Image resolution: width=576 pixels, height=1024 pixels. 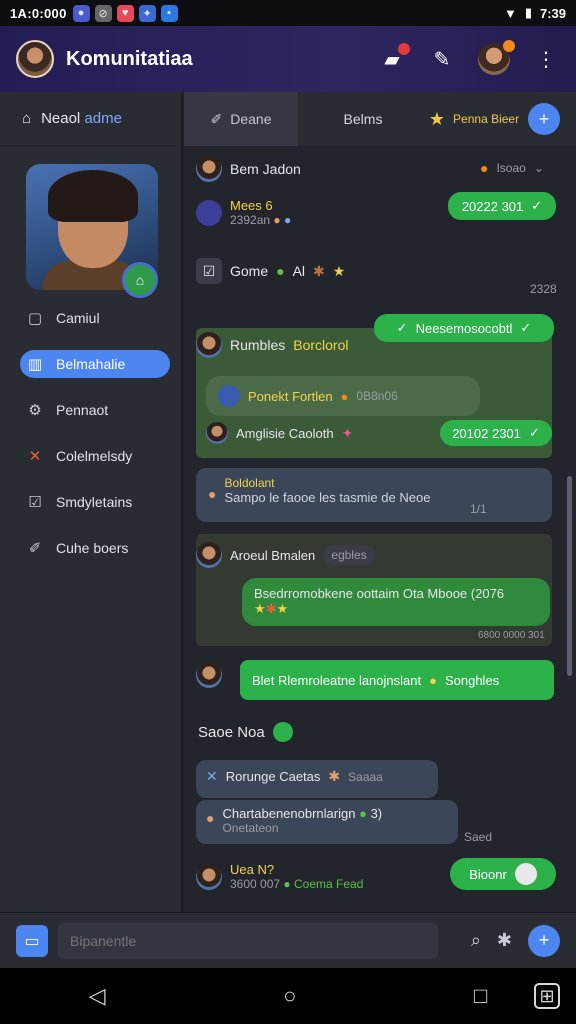 What do you see at coordinates (212, 494) in the screenshot?
I see `coin-icon: ●` at bounding box center [212, 494].